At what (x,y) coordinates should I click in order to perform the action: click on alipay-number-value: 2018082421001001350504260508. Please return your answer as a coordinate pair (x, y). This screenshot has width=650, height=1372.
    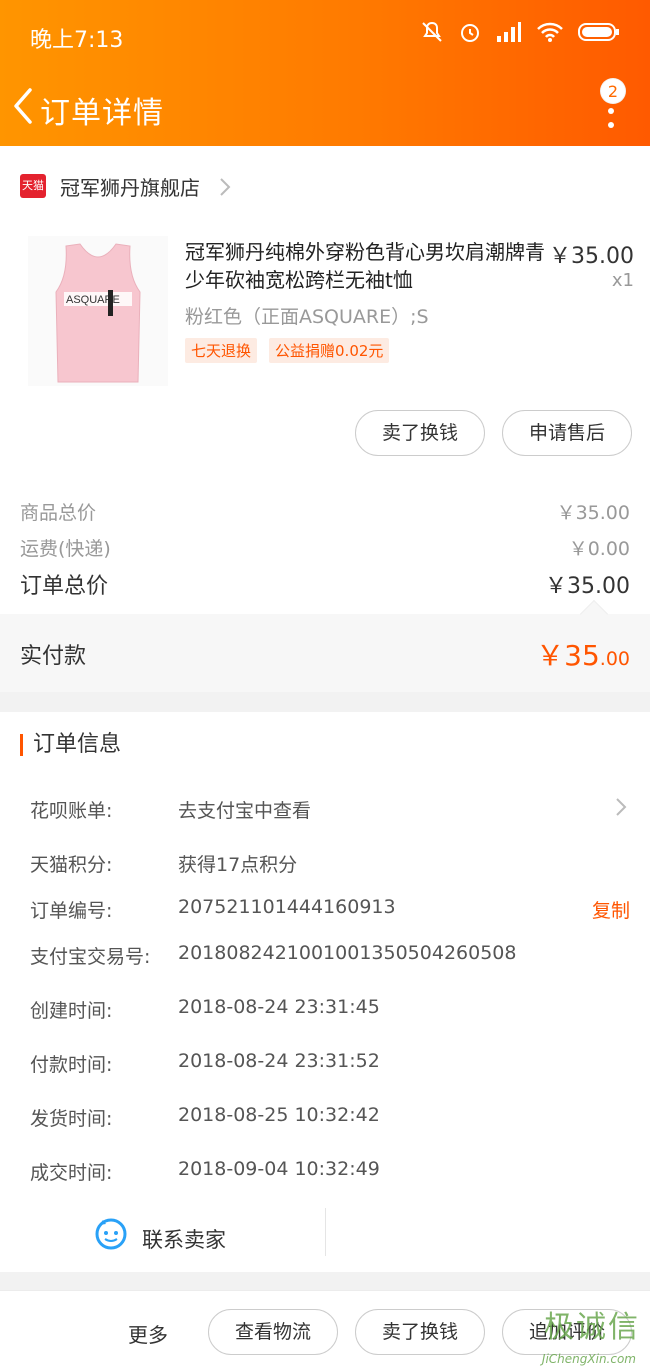
    Looking at the image, I should click on (347, 953).